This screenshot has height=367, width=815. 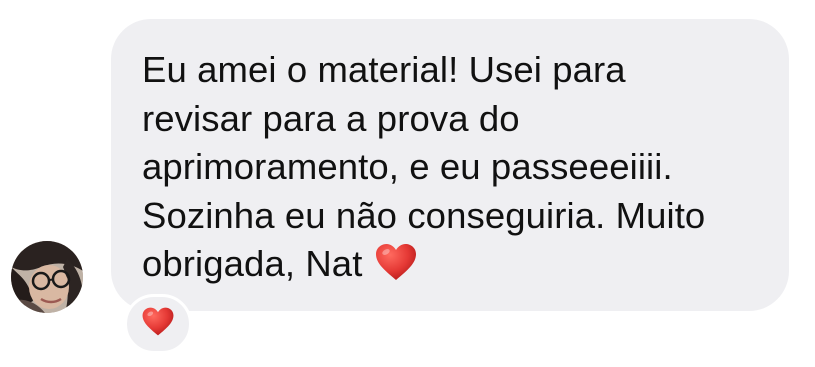 What do you see at coordinates (252, 263) in the screenshot?
I see `message-line-text: obrigada, Nat` at bounding box center [252, 263].